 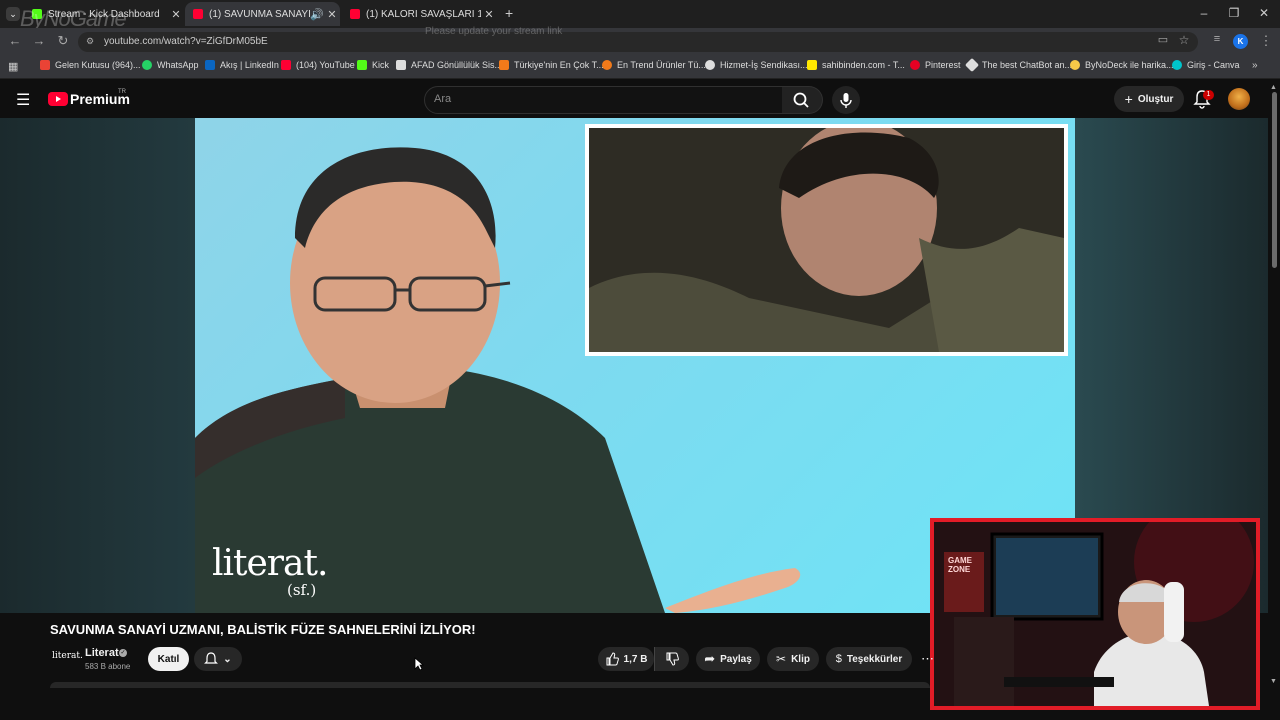 What do you see at coordinates (1240, 41) in the screenshot?
I see `profile-avatar: K` at bounding box center [1240, 41].